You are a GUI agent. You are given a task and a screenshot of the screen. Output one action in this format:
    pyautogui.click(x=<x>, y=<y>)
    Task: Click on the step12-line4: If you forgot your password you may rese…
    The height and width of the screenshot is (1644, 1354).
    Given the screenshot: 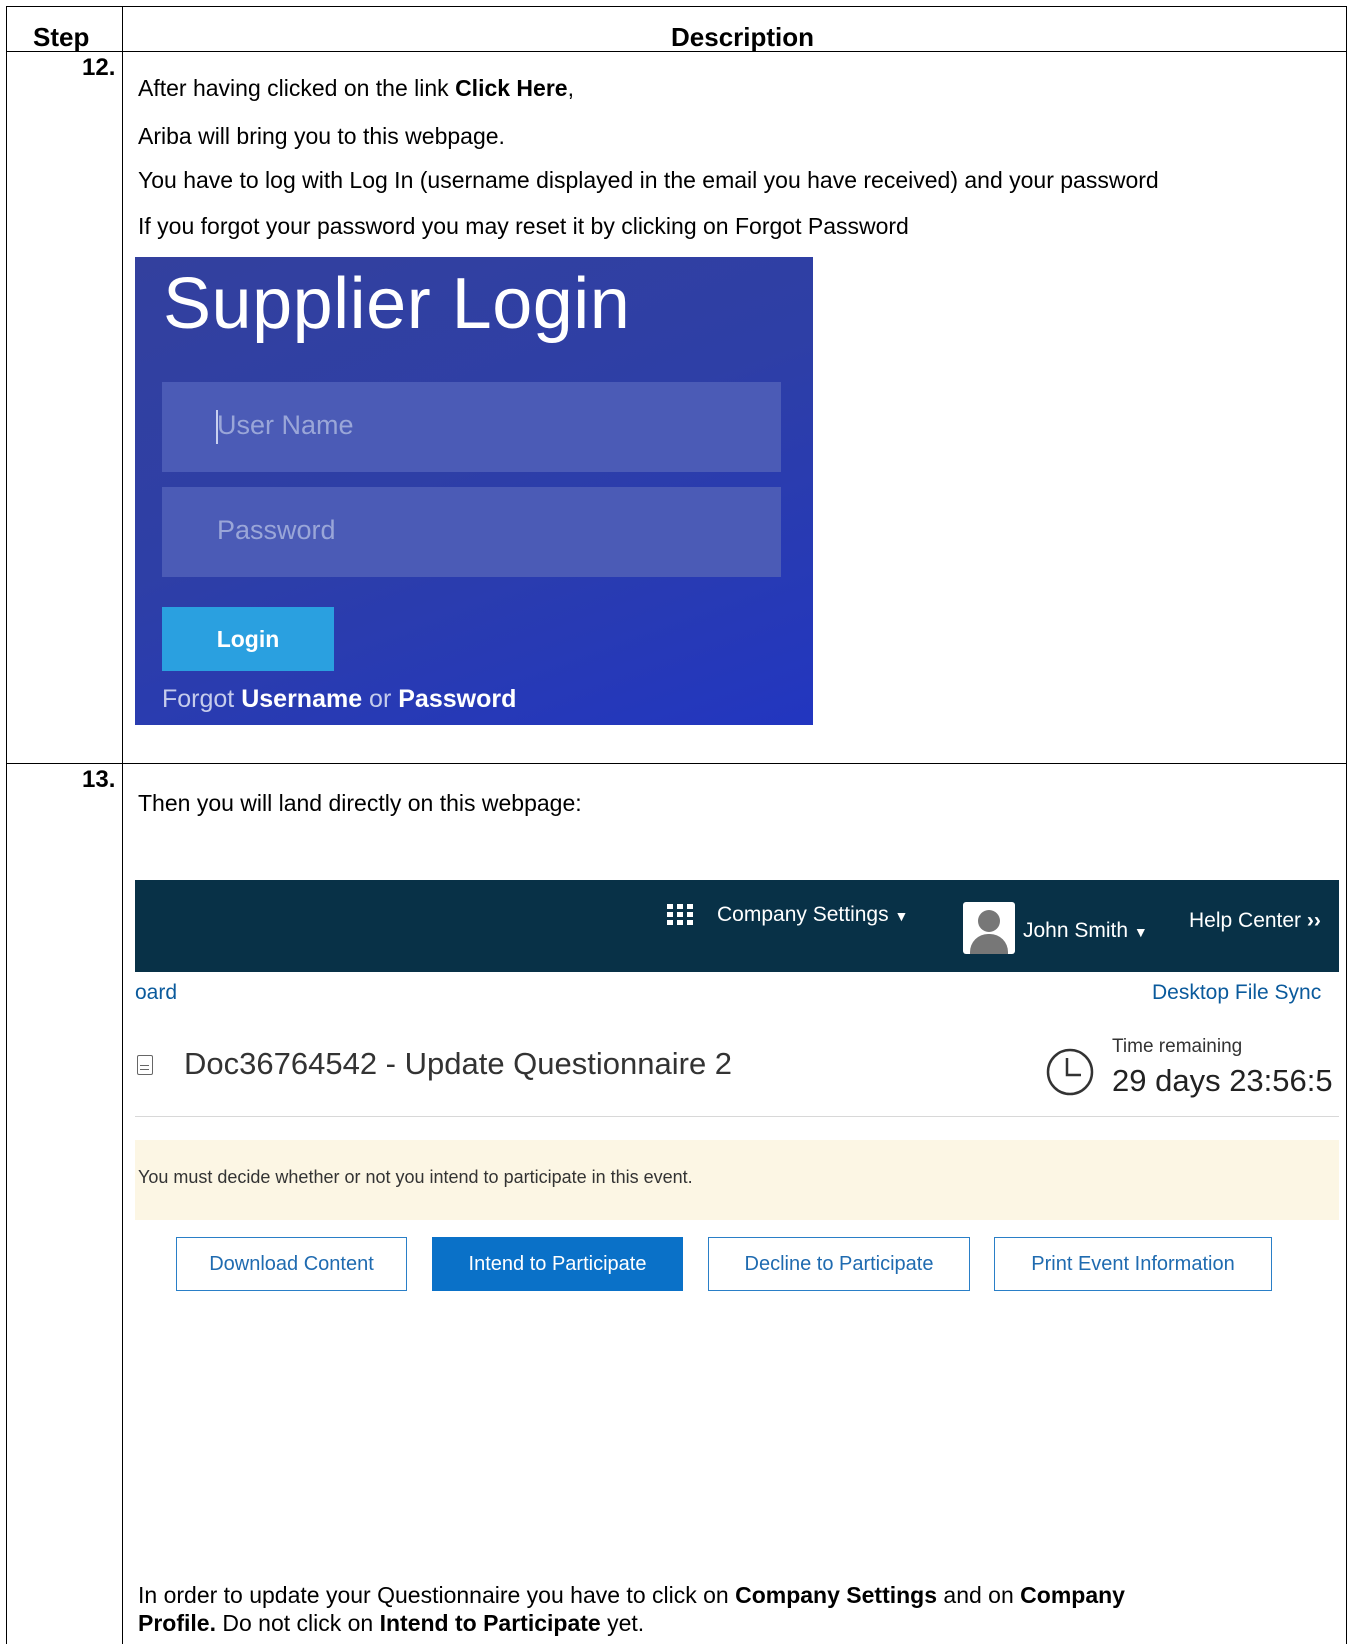 What is the action you would take?
    pyautogui.click(x=523, y=226)
    